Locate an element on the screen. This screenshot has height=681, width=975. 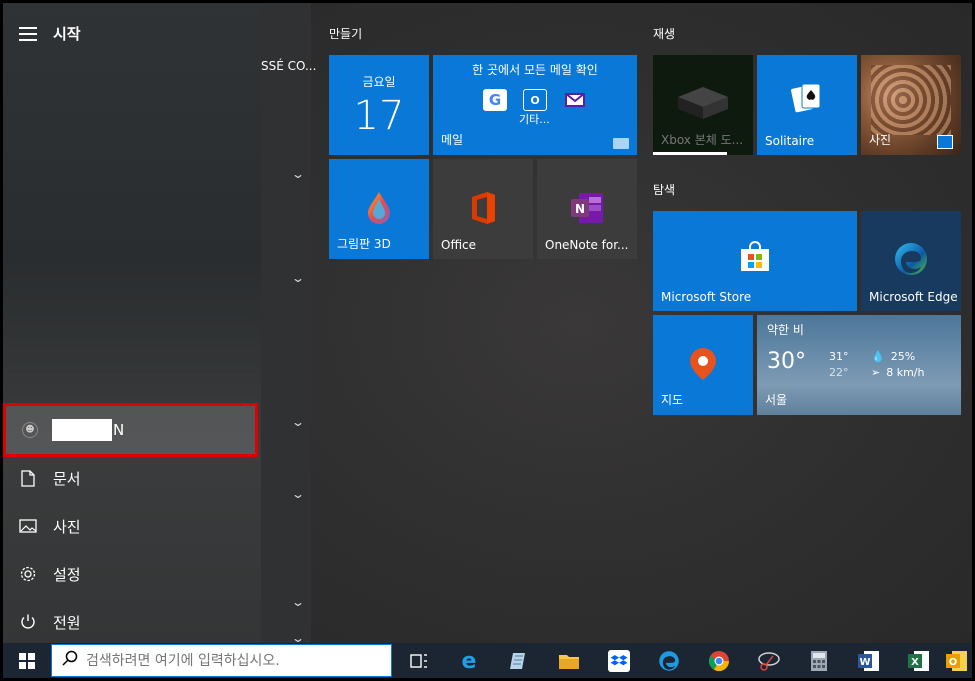
file-explorer-icon is located at coordinates (569, 661).